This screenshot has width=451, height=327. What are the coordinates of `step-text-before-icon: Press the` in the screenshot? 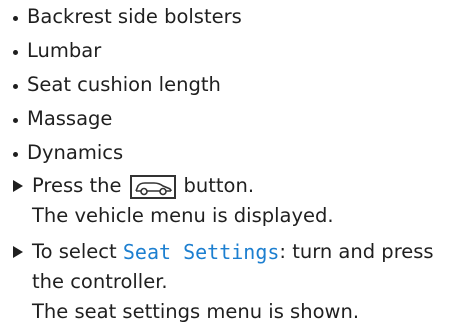 It's located at (77, 185).